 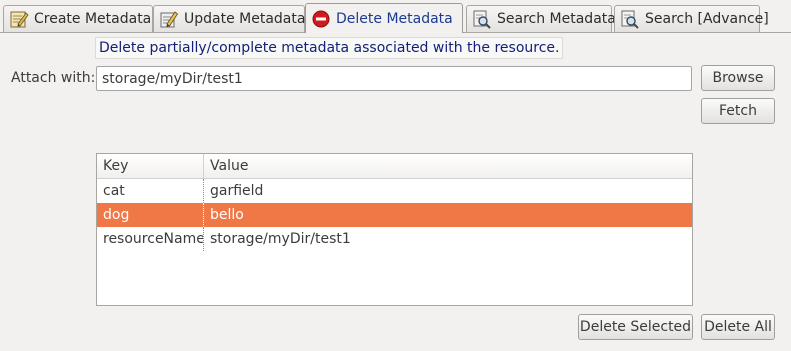 I want to click on attach-path-input, so click(x=394, y=78).